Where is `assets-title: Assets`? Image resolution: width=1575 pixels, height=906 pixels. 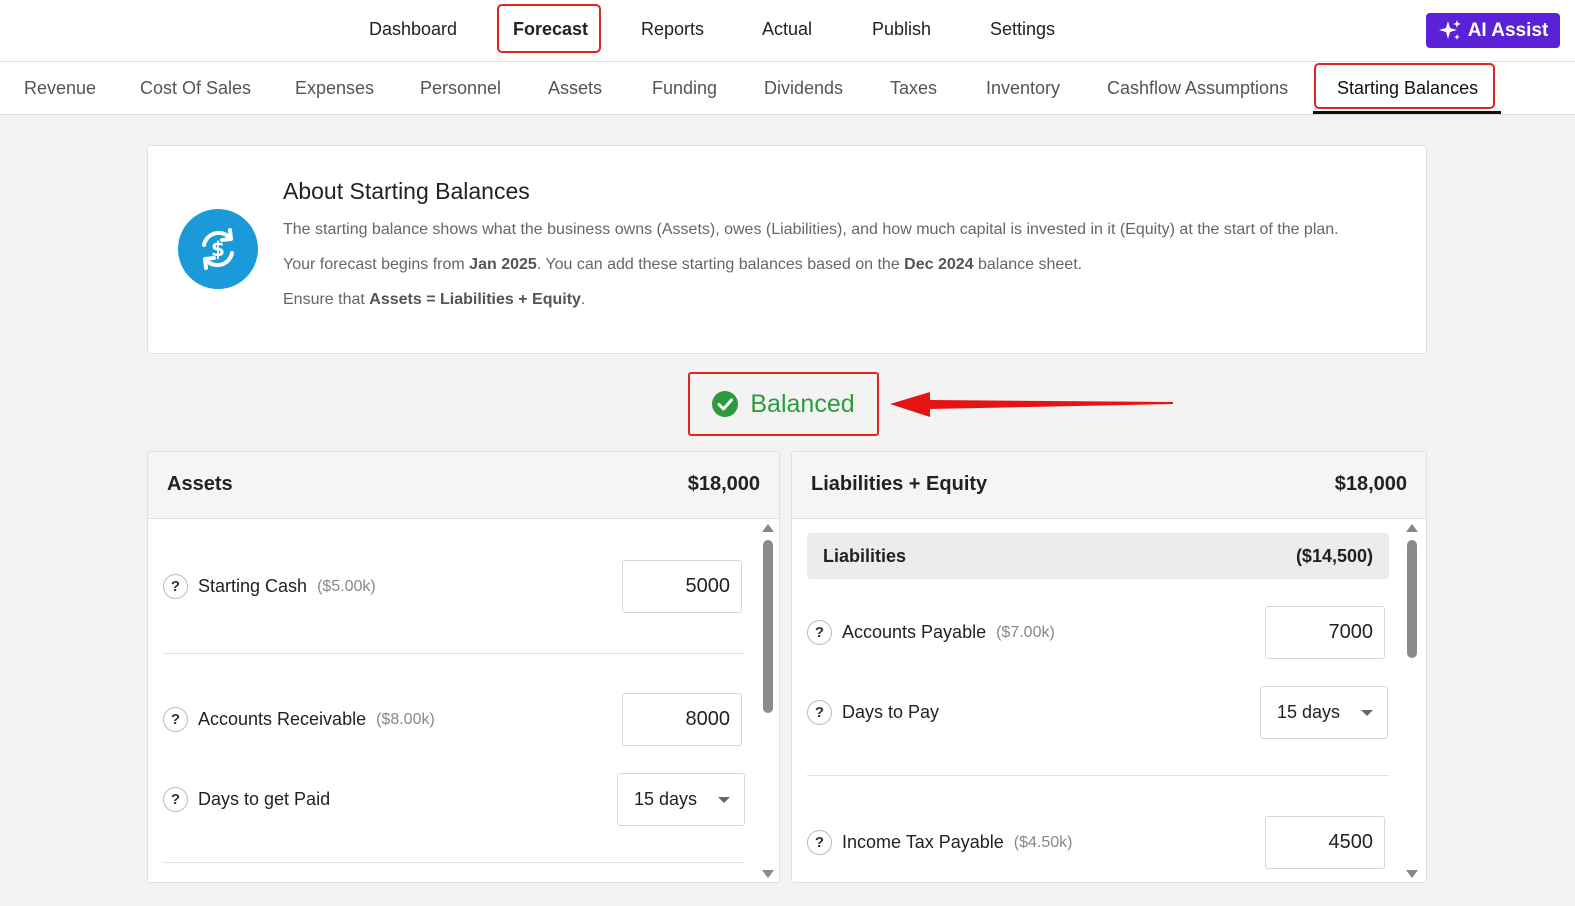 assets-title: Assets is located at coordinates (200, 484).